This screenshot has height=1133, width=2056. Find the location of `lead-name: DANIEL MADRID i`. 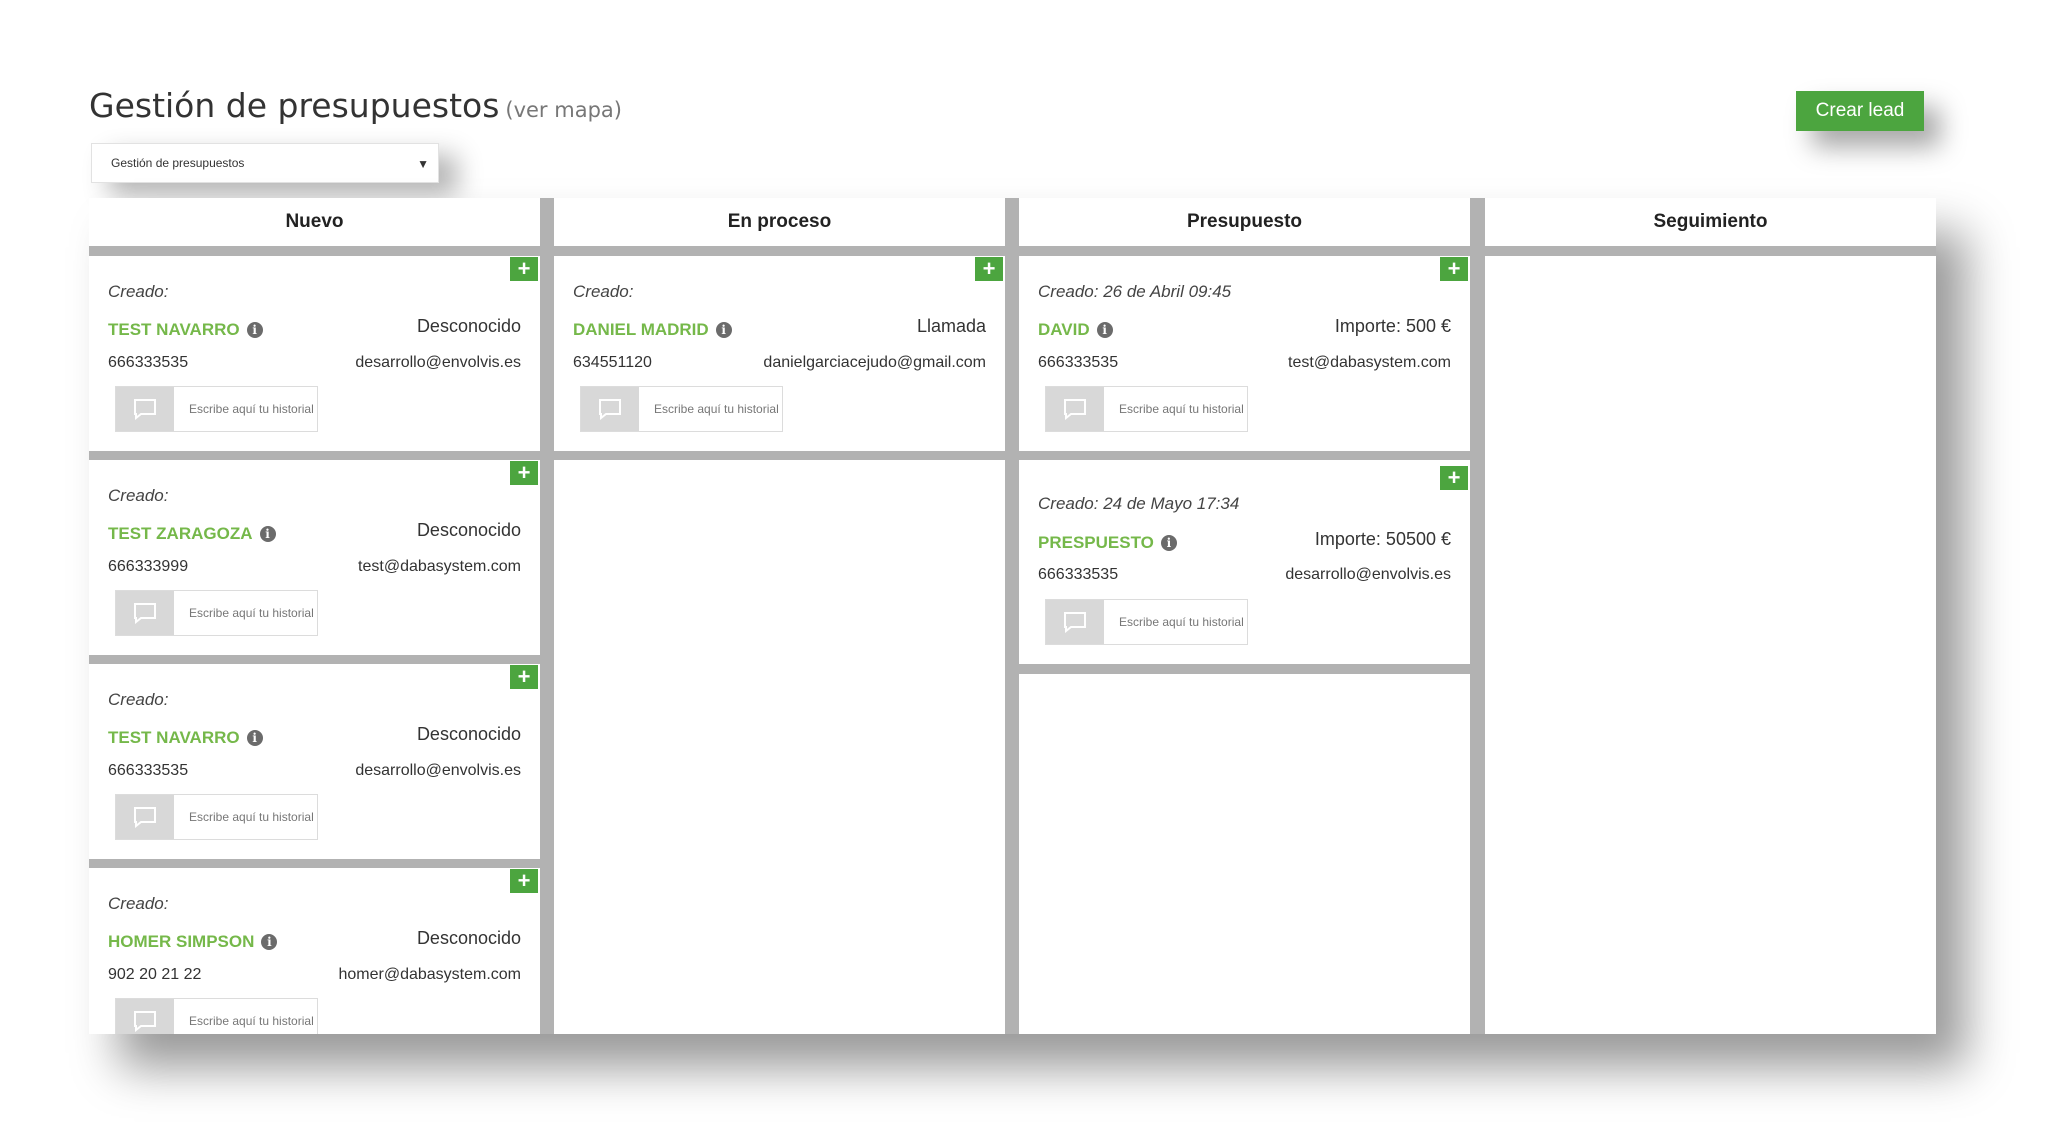

lead-name: DANIEL MADRID i is located at coordinates (652, 330).